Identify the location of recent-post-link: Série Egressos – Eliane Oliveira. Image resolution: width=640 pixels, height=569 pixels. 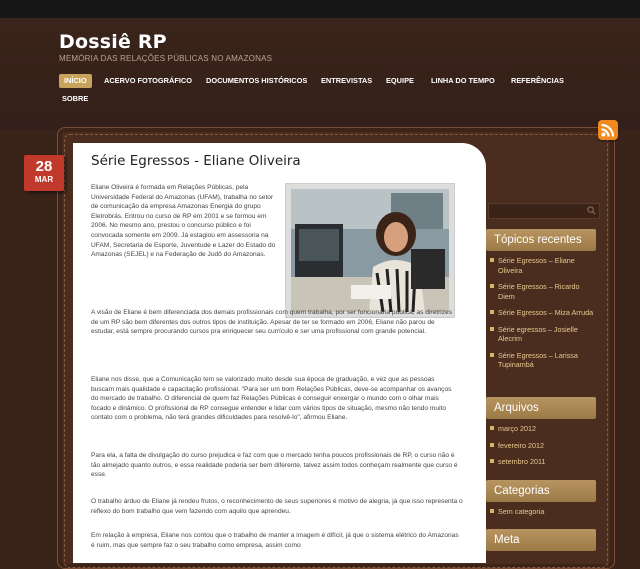
(542, 265).